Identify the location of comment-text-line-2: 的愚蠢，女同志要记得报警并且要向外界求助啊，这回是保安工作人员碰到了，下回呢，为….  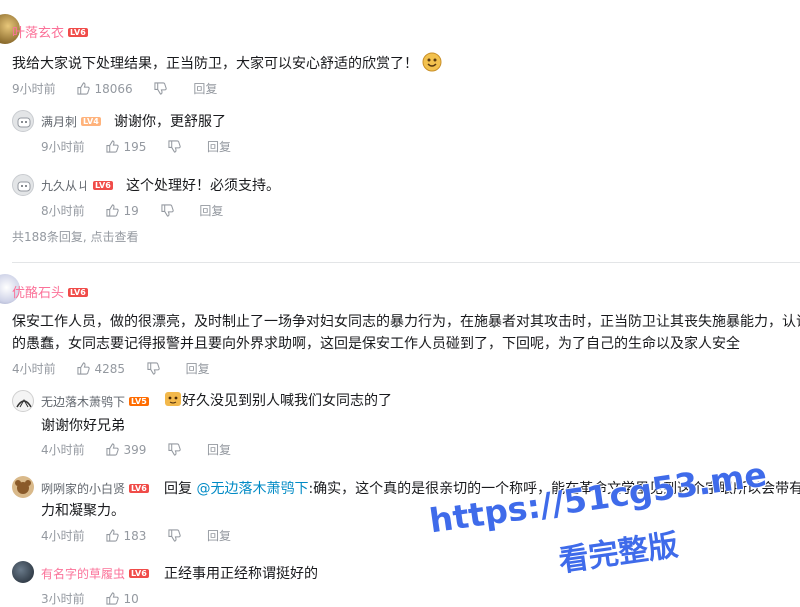
(376, 344).